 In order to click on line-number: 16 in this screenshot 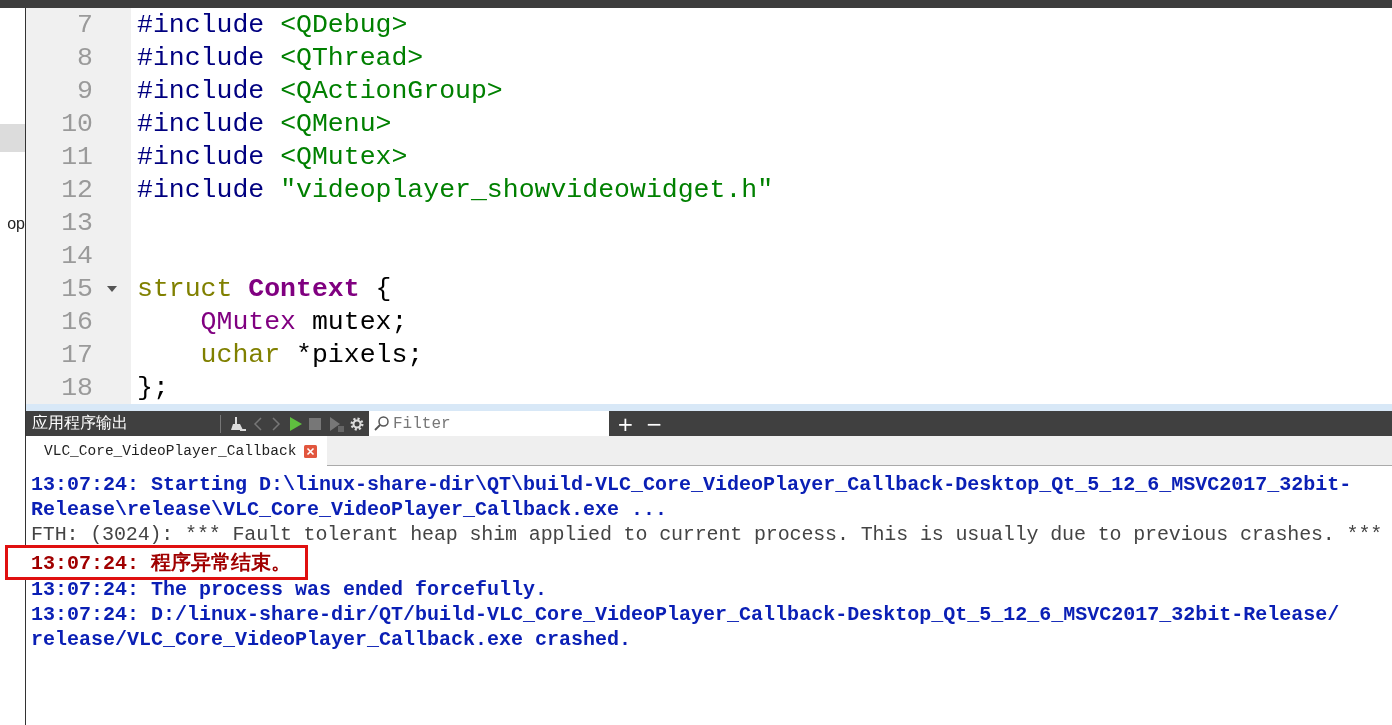, I will do `click(76, 321)`.